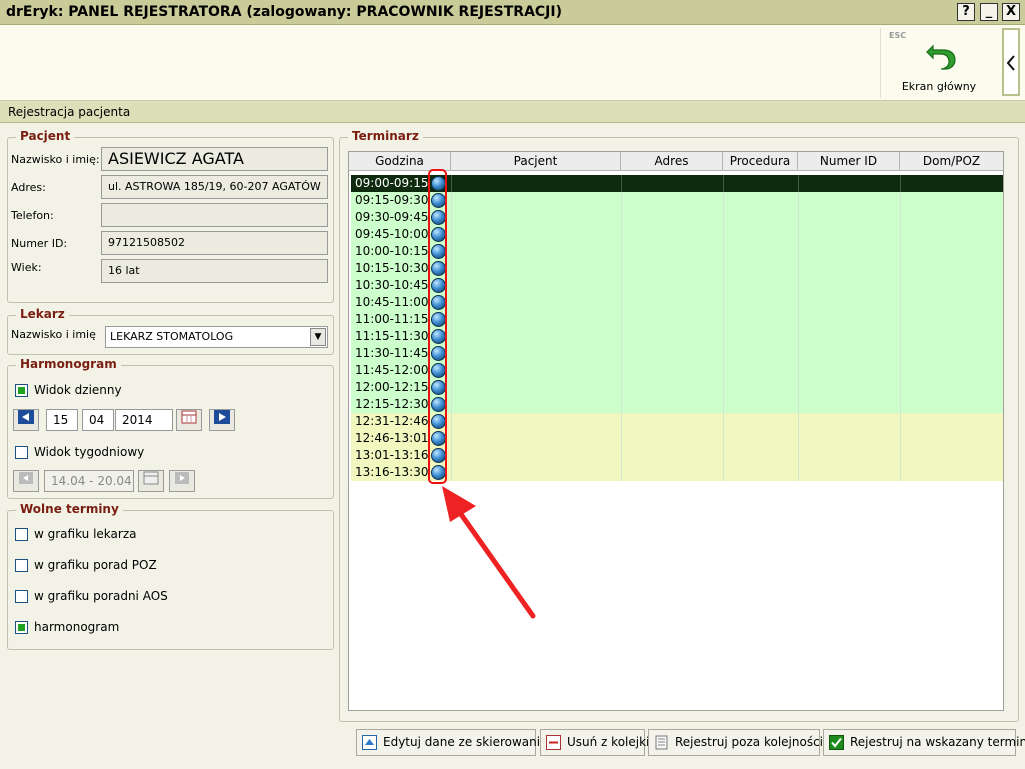 This screenshot has width=1025, height=769. What do you see at coordinates (85, 534) in the screenshot?
I see `free-slot-label: w grafiku lekarza` at bounding box center [85, 534].